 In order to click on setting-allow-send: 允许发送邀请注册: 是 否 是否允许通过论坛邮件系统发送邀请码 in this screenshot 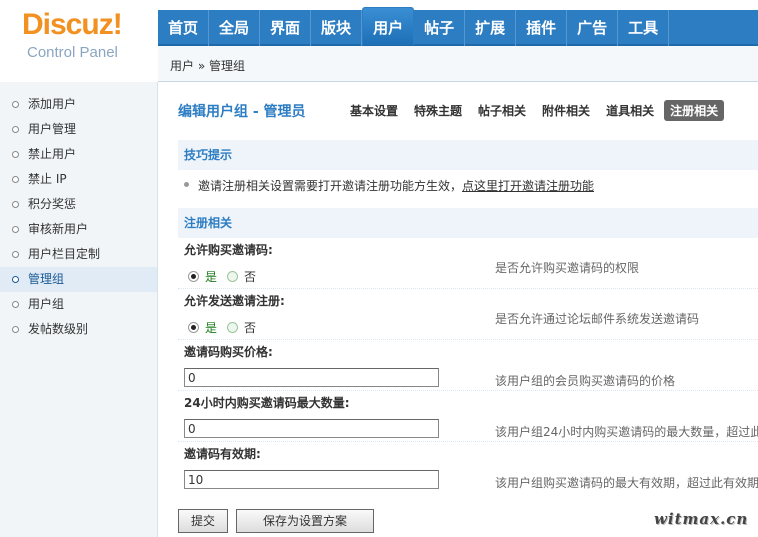, I will do `click(468, 314)`.